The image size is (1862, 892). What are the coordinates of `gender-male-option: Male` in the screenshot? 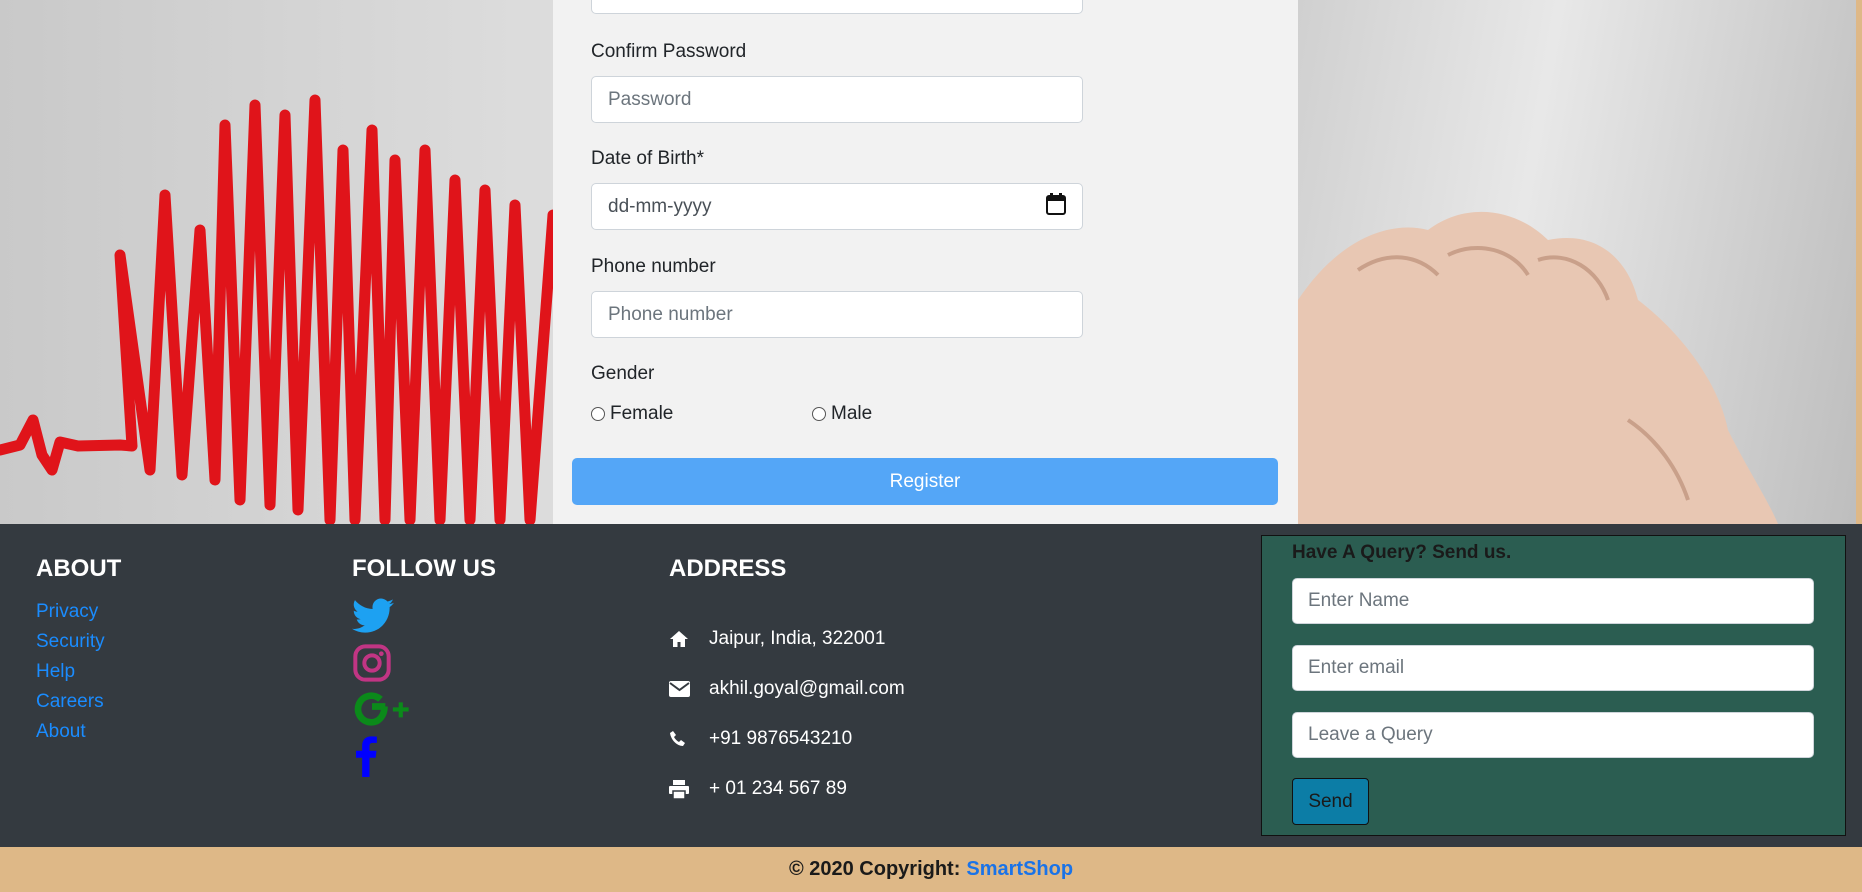 It's located at (842, 414).